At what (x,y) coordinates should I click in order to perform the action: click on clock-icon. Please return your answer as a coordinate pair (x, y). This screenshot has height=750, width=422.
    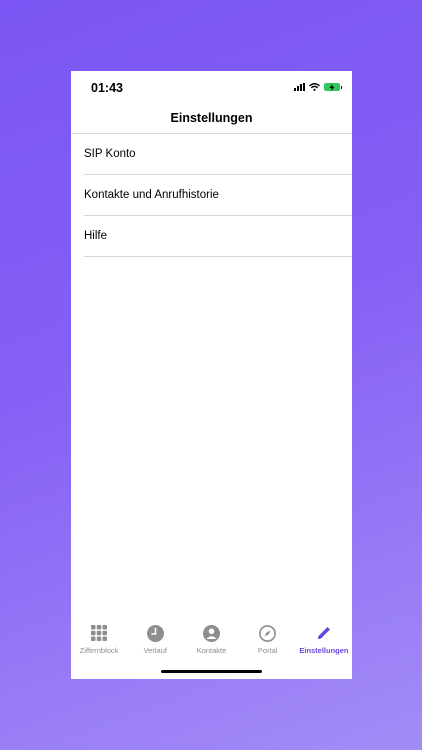
    Looking at the image, I should click on (155, 633).